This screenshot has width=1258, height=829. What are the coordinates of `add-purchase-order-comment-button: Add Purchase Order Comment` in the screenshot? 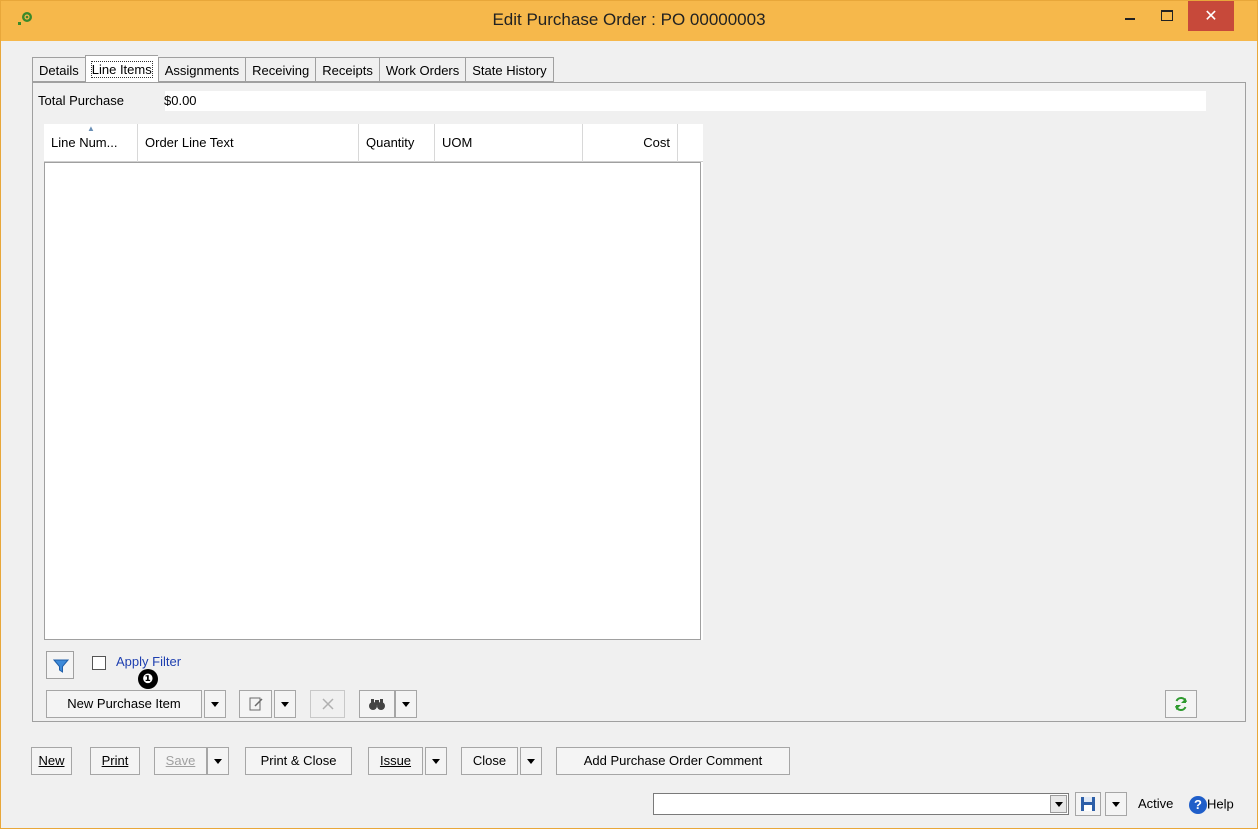 It's located at (673, 761).